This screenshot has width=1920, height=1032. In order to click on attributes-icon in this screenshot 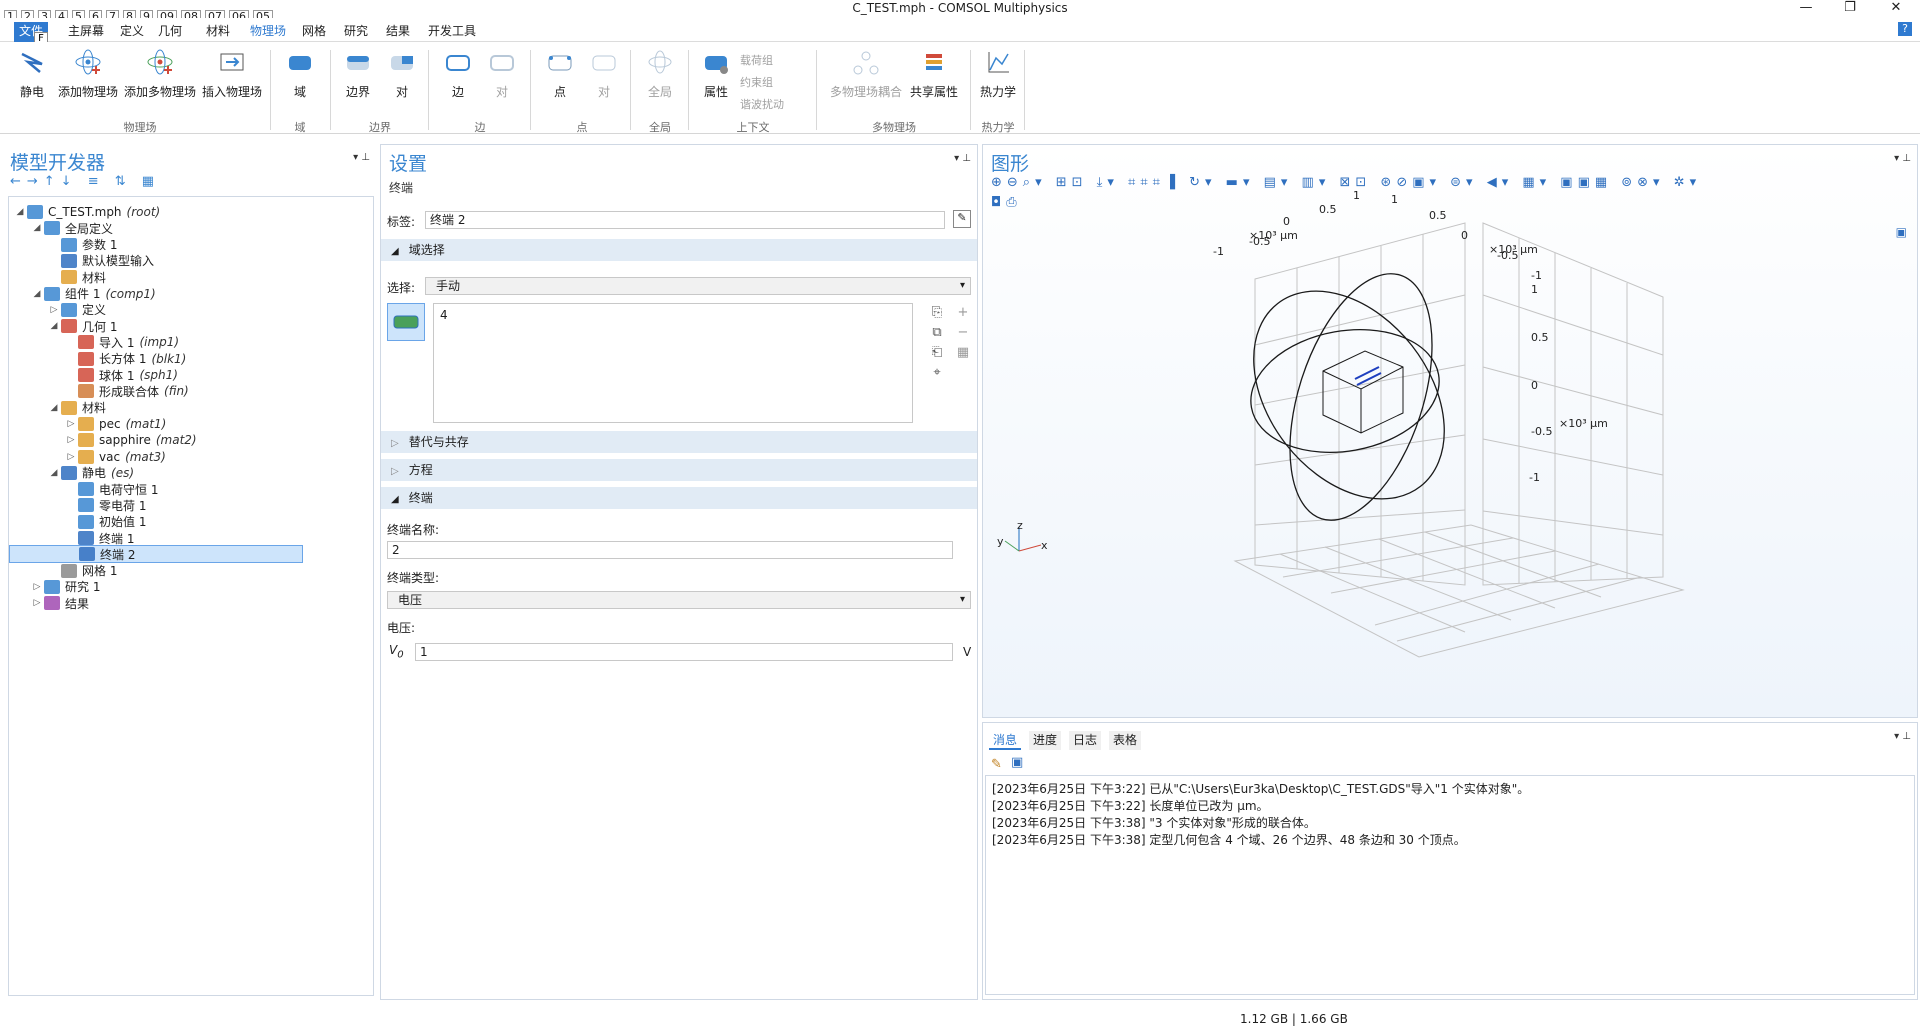, I will do `click(716, 65)`.